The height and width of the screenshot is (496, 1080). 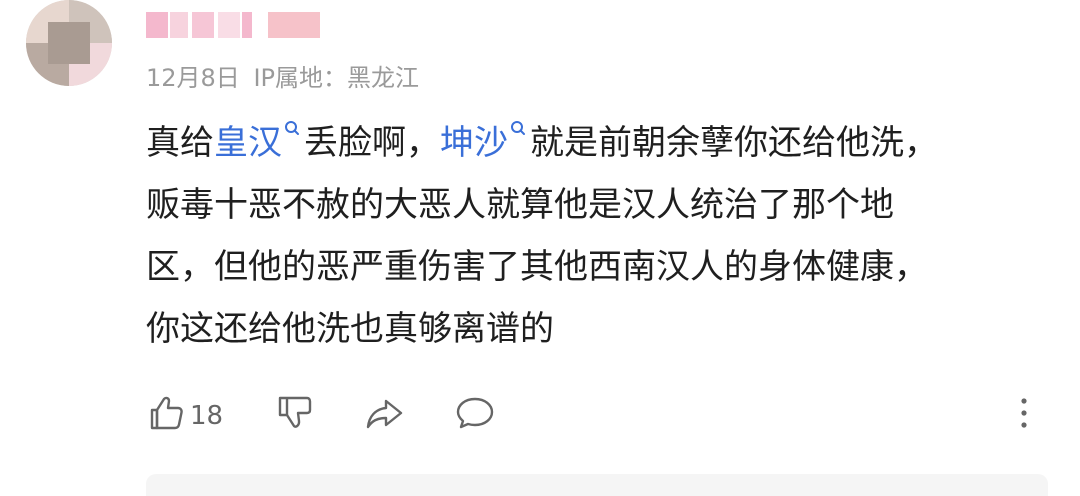 I want to click on text-segment: 真给, so click(x=180, y=143).